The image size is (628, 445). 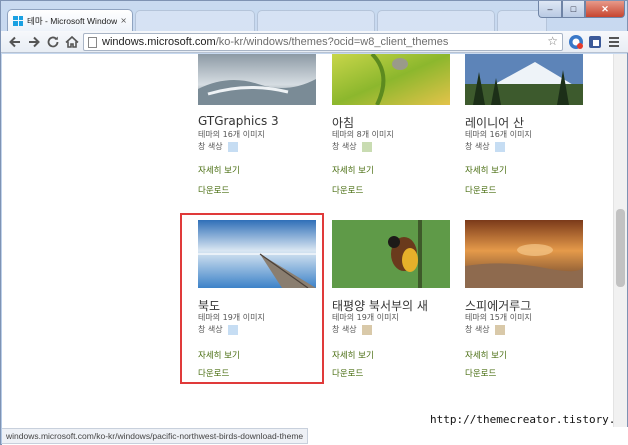 I want to click on vertical-scrollbar, so click(x=620, y=240).